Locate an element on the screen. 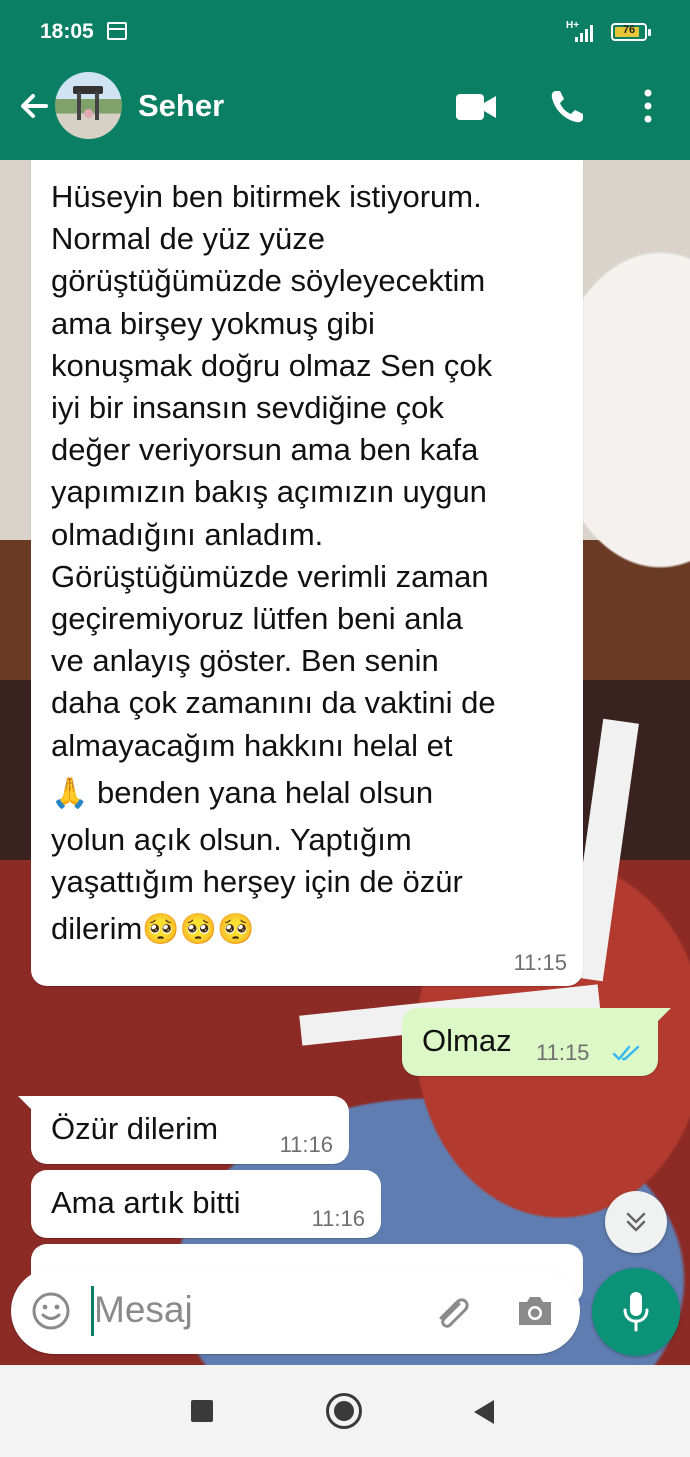  message-line: 🙏 benden yana helal olsun is located at coordinates (311, 793).